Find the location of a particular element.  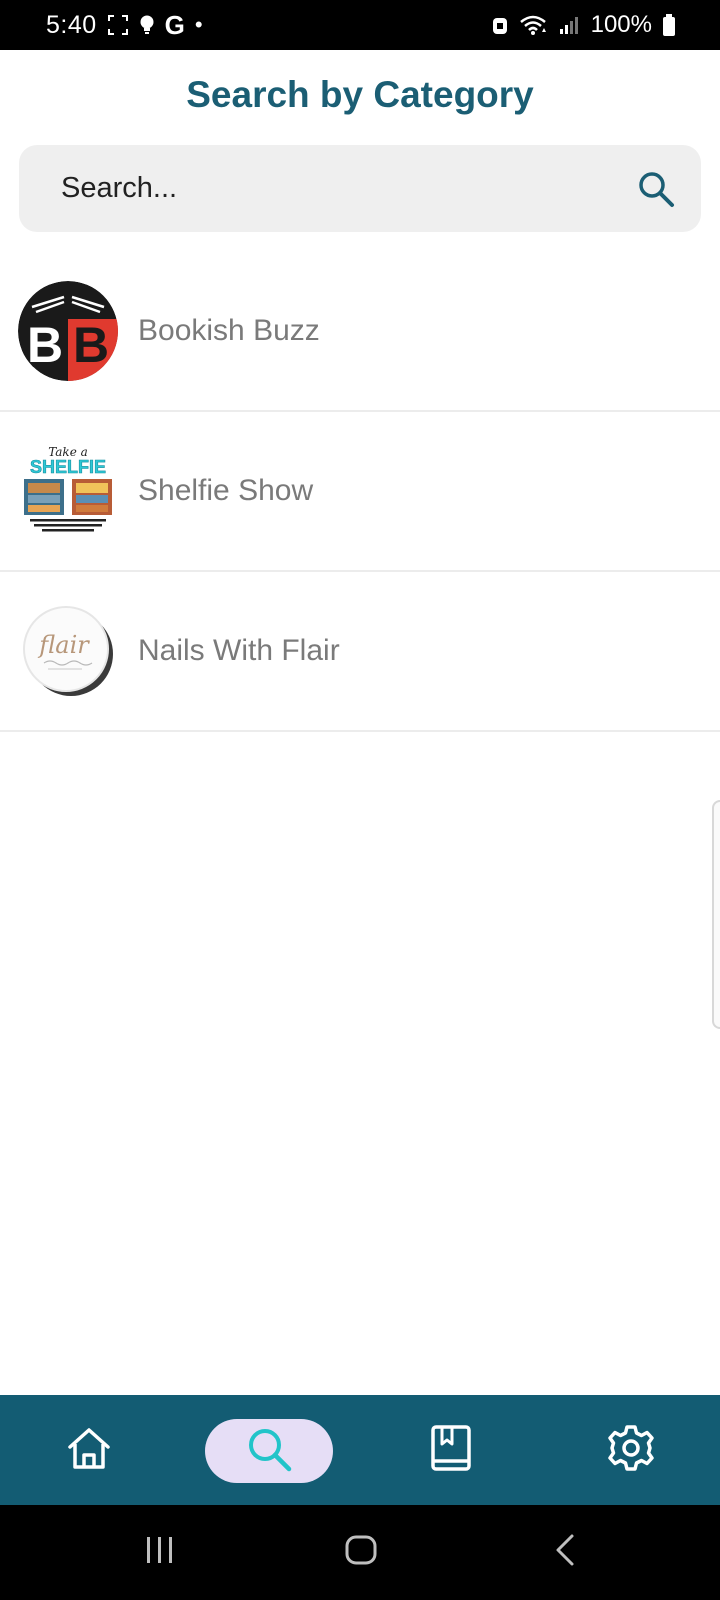

alarm-lock-icon is located at coordinates (500, 25).